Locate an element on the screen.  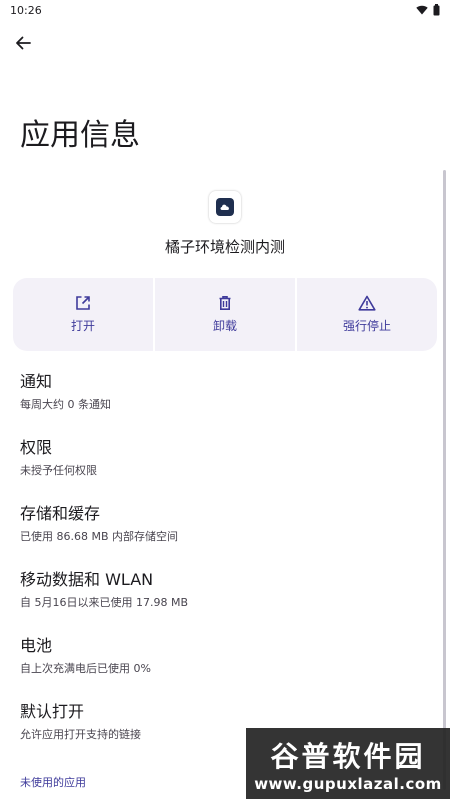
watermark-url: www.gupuxlazal.com is located at coordinates (348, 783).